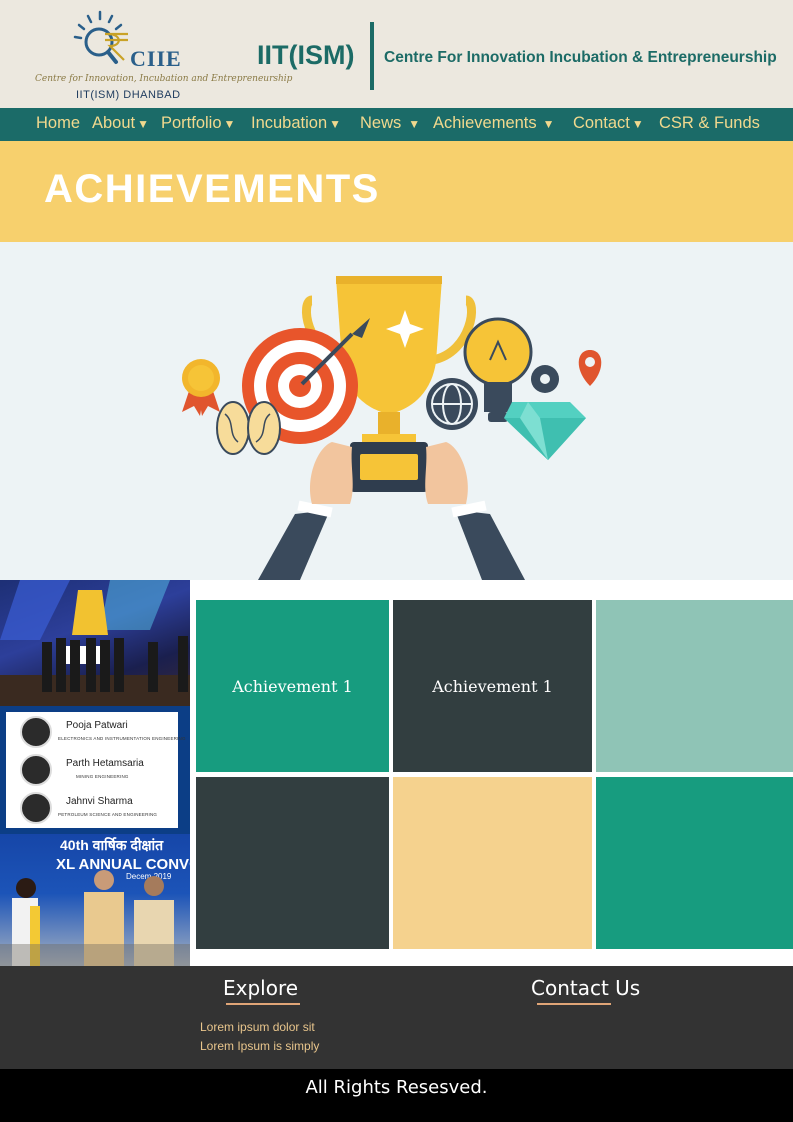 This screenshot has height=1122, width=793. Describe the element at coordinates (114, 123) in the screenshot. I see `nav-about-label: About` at that location.